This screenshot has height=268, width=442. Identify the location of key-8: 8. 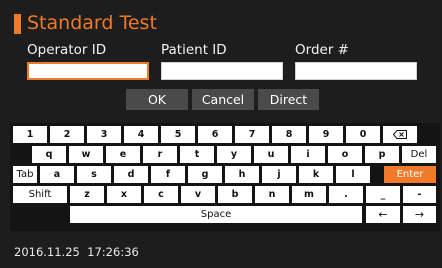
(289, 134).